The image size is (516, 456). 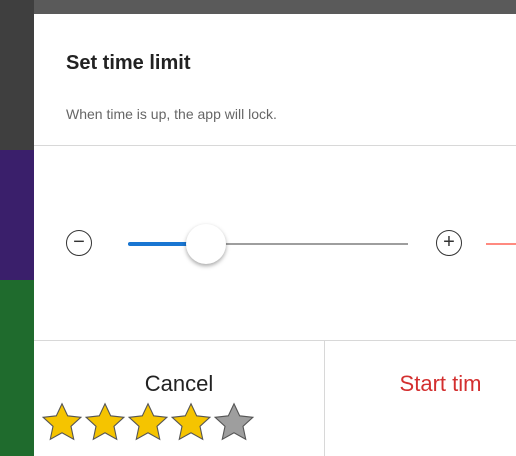 What do you see at coordinates (275, 145) in the screenshot?
I see `divider` at bounding box center [275, 145].